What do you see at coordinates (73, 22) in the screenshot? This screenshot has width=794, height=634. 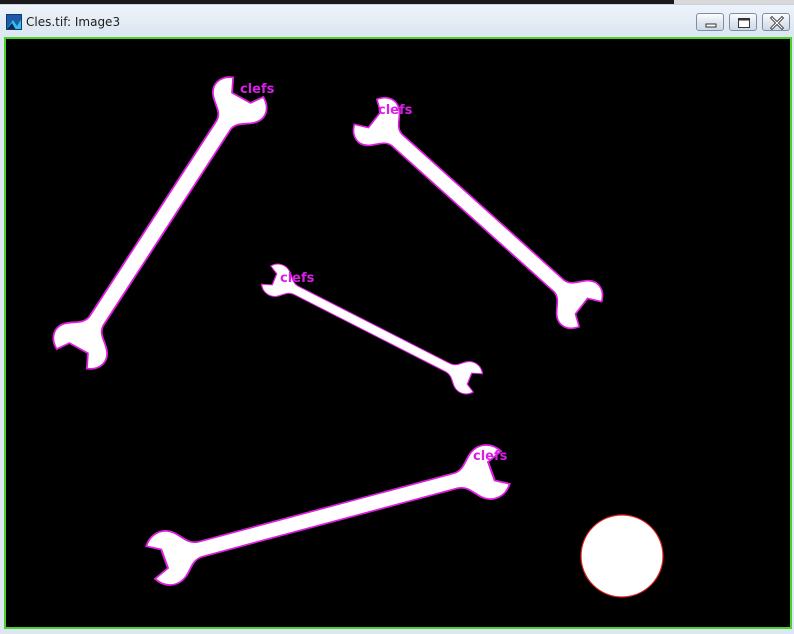 I see `window-title: Cles.tif: Image3` at bounding box center [73, 22].